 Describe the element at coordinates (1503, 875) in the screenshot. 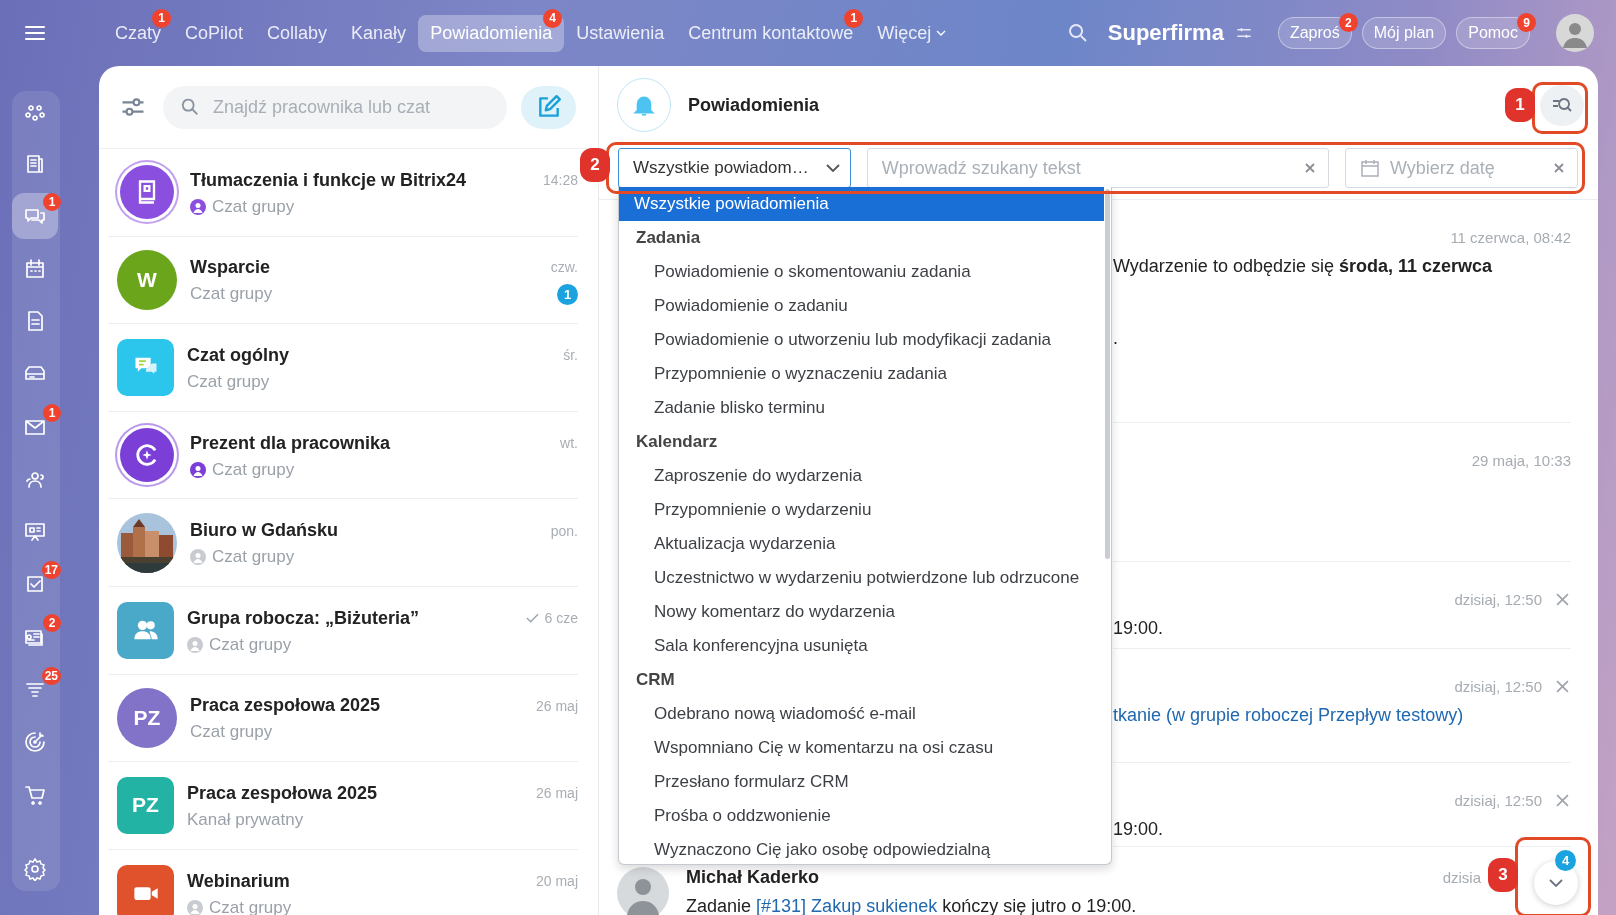

I see `callout-number: 3` at that location.